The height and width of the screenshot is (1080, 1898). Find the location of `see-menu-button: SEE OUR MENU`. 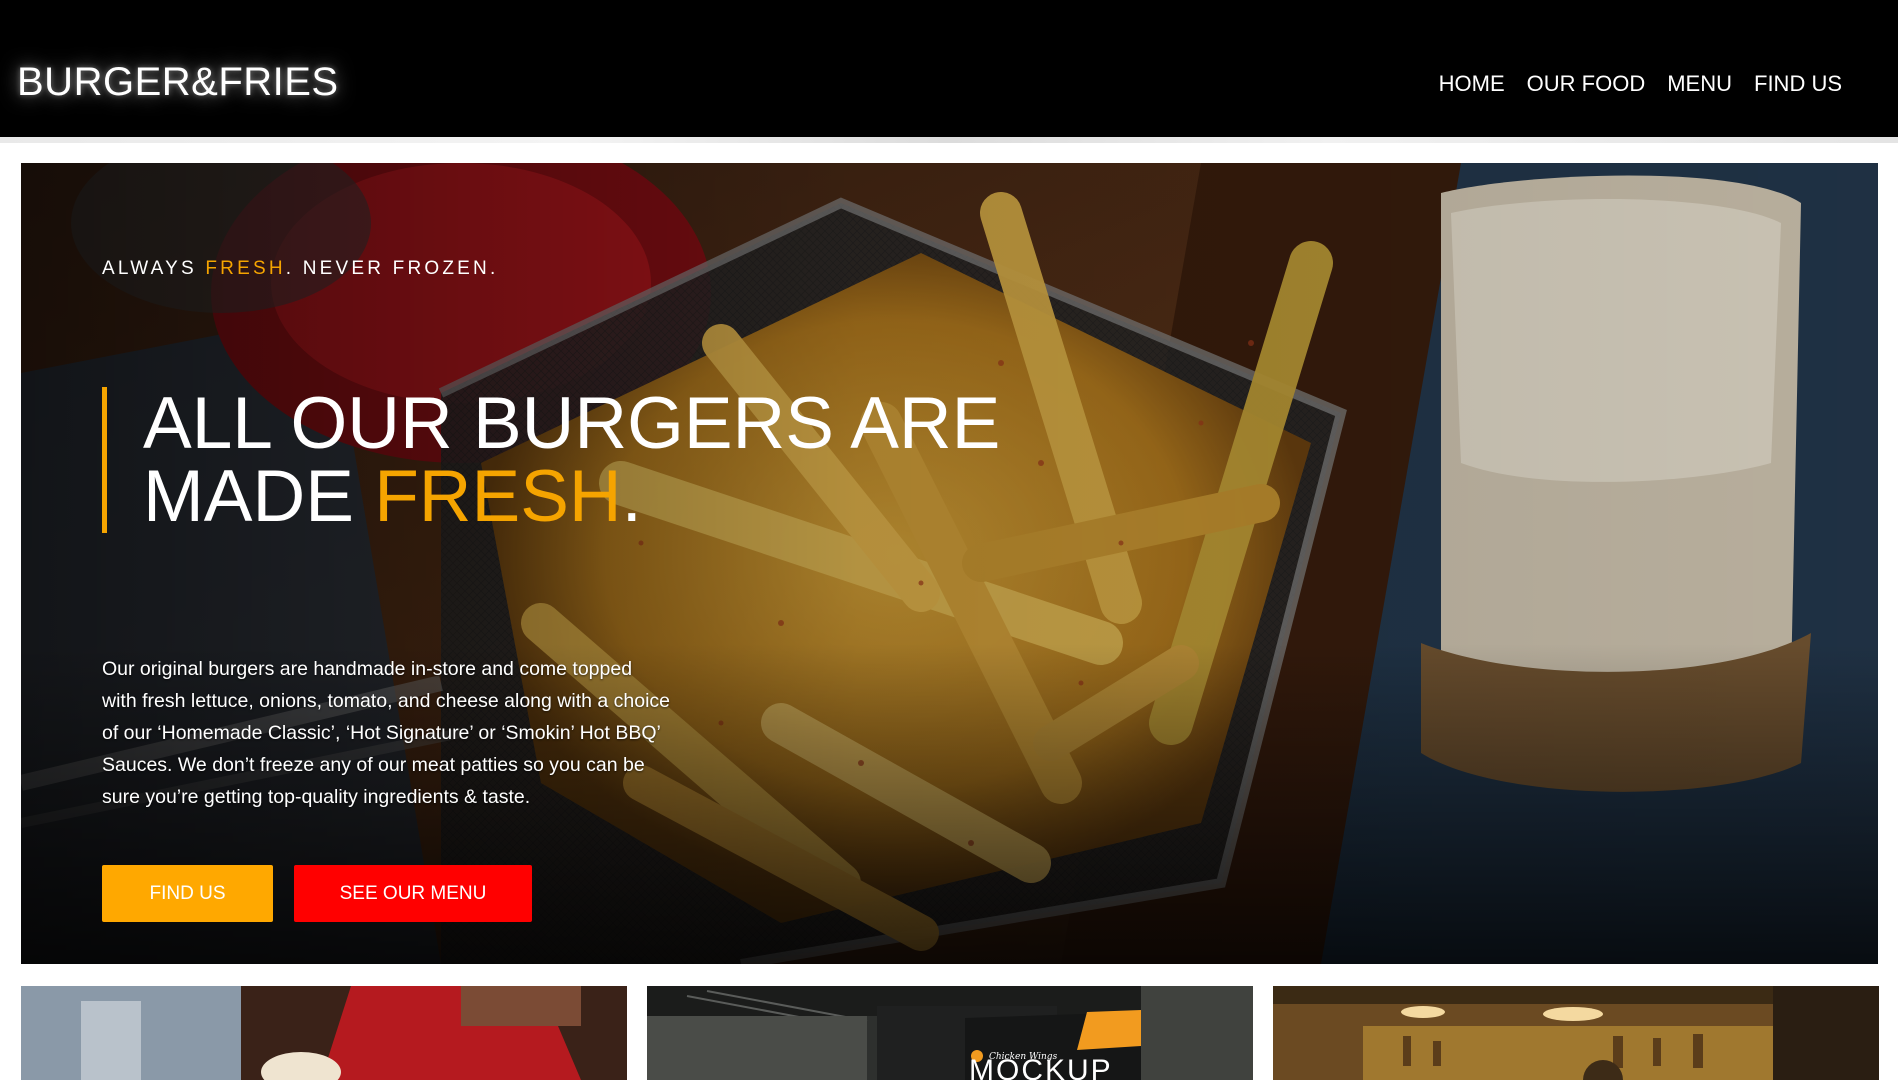

see-menu-button: SEE OUR MENU is located at coordinates (413, 893).